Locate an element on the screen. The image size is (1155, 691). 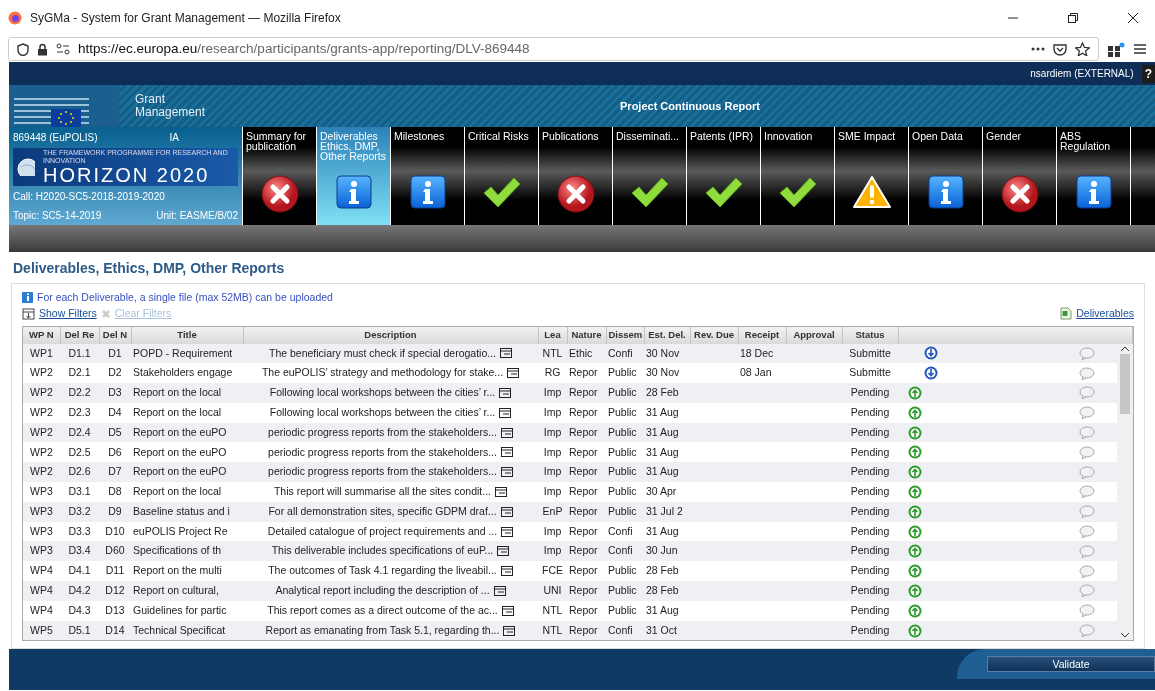
column-header: Receipt is located at coordinates (762, 335).